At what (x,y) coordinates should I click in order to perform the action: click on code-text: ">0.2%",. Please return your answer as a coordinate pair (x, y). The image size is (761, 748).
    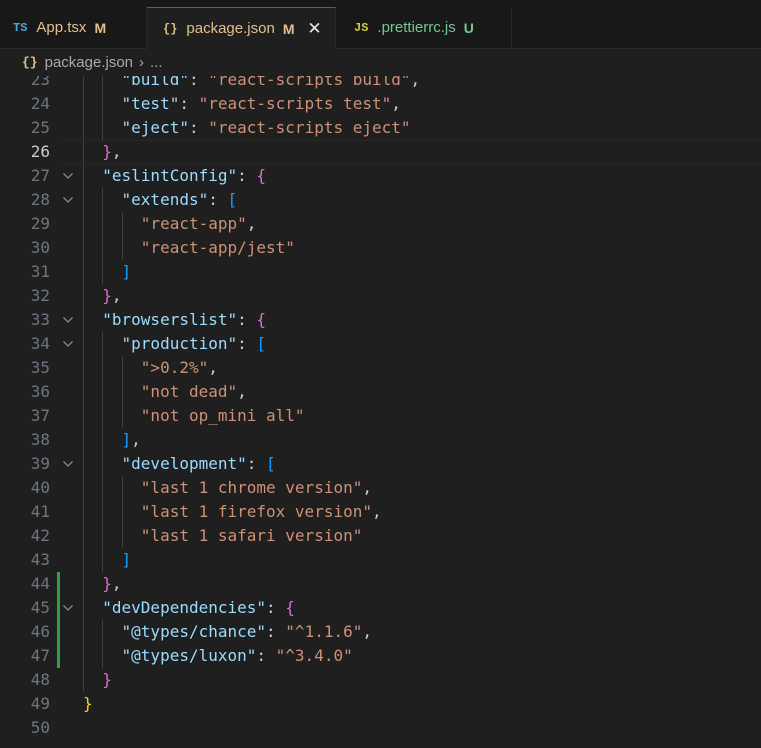
    Looking at the image, I should click on (179, 367).